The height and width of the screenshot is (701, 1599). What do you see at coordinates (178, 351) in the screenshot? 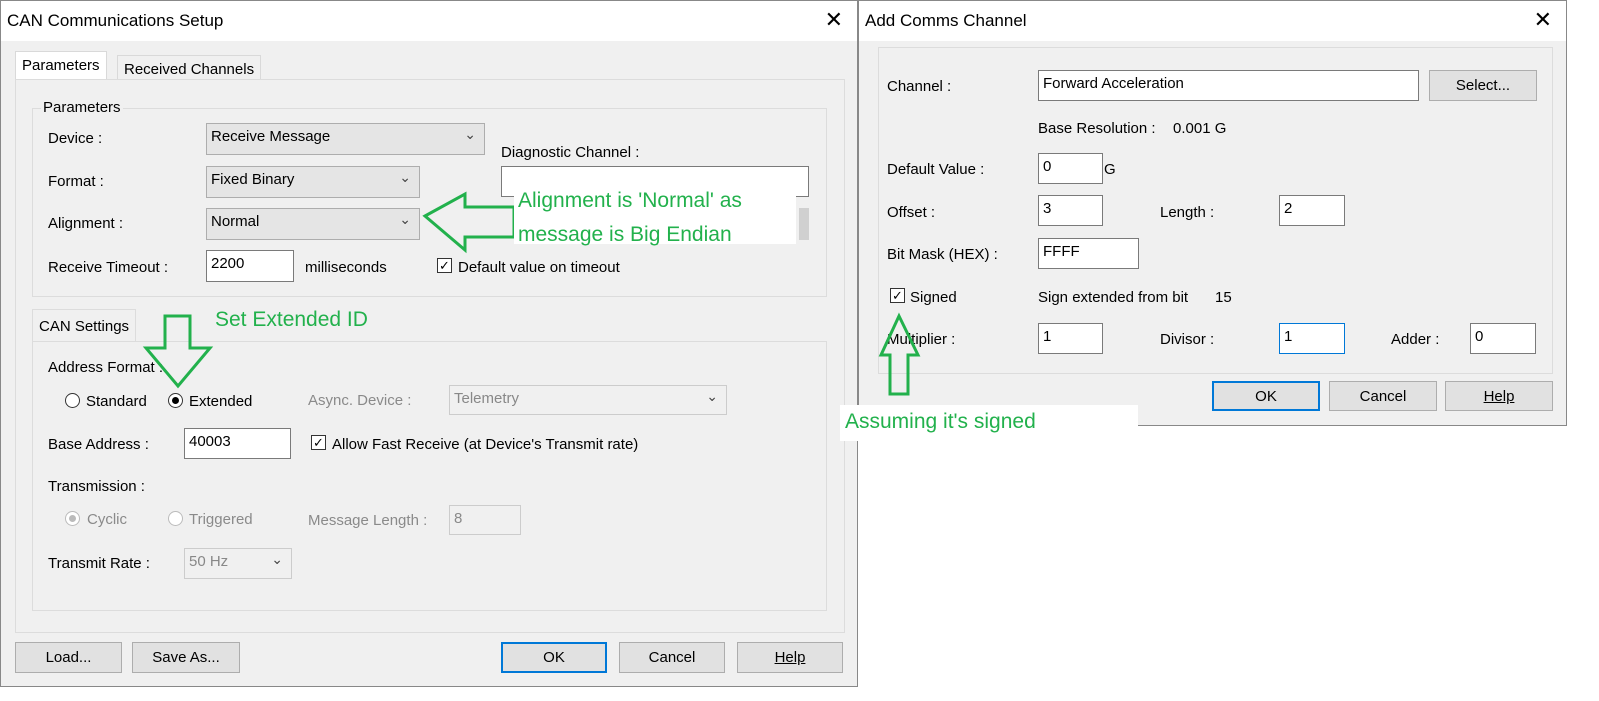
I see `down-arrow-icon` at bounding box center [178, 351].